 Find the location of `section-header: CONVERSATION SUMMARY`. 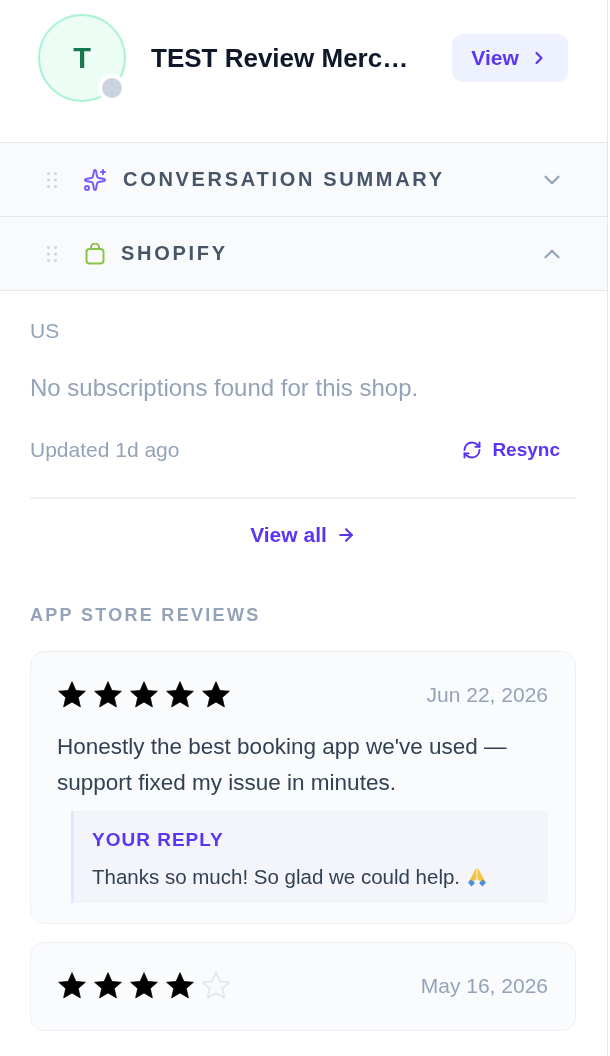

section-header: CONVERSATION SUMMARY is located at coordinates (303, 180).